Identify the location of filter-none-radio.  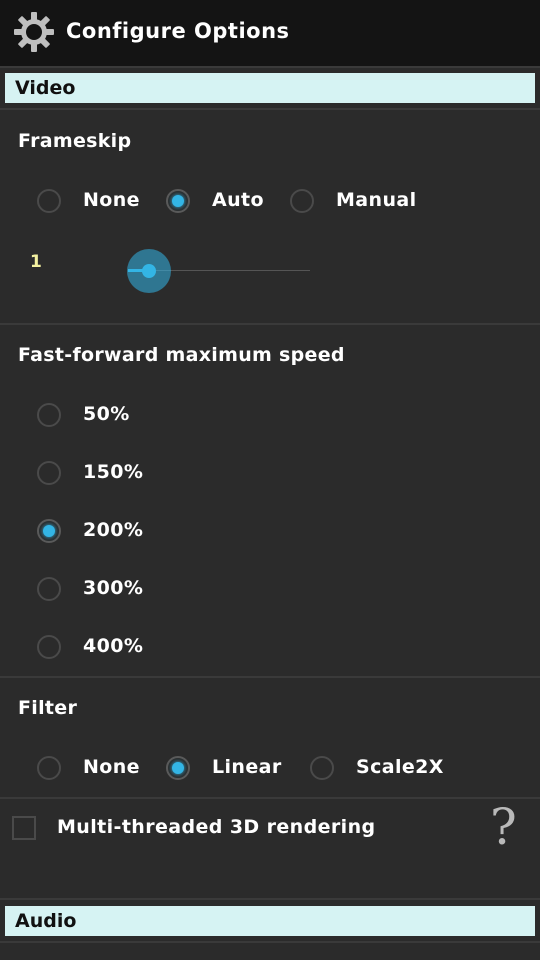
(49, 768).